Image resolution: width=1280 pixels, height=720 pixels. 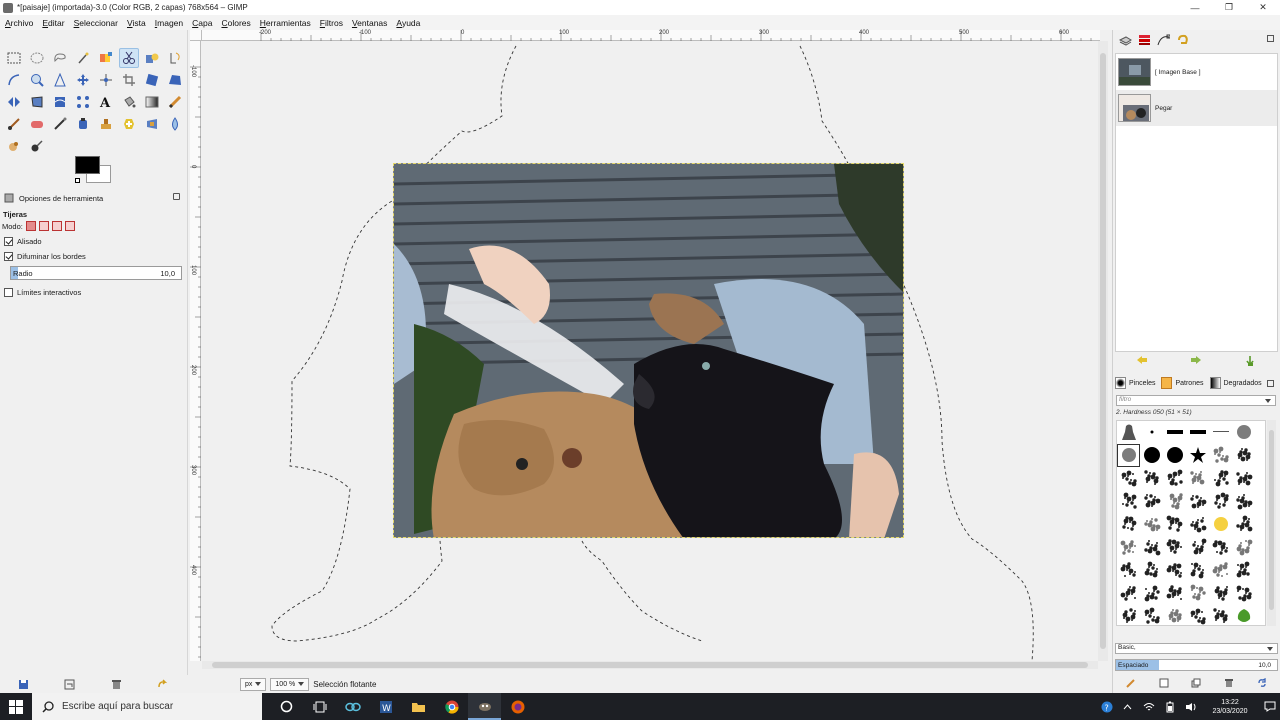 I want to click on menu-seleccionar: Seleccionar, so click(x=96, y=23).